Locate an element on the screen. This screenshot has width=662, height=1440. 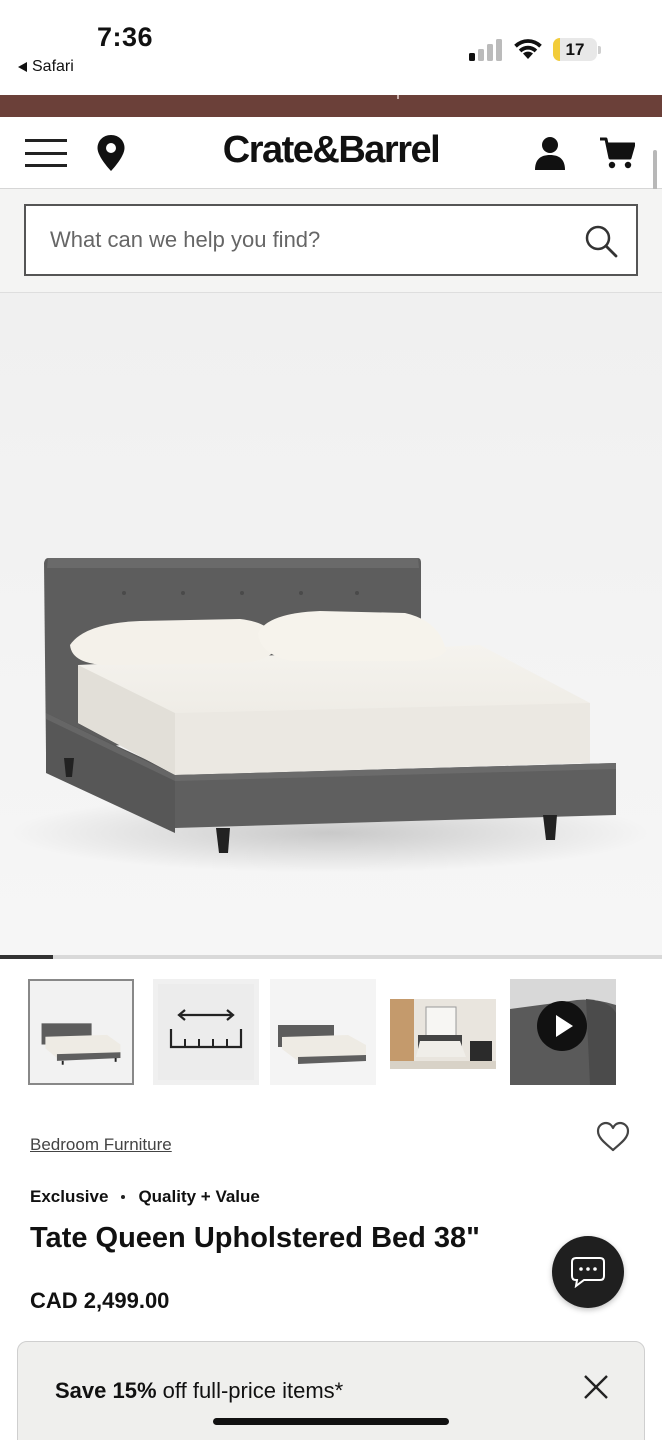
search-box is located at coordinates (331, 240).